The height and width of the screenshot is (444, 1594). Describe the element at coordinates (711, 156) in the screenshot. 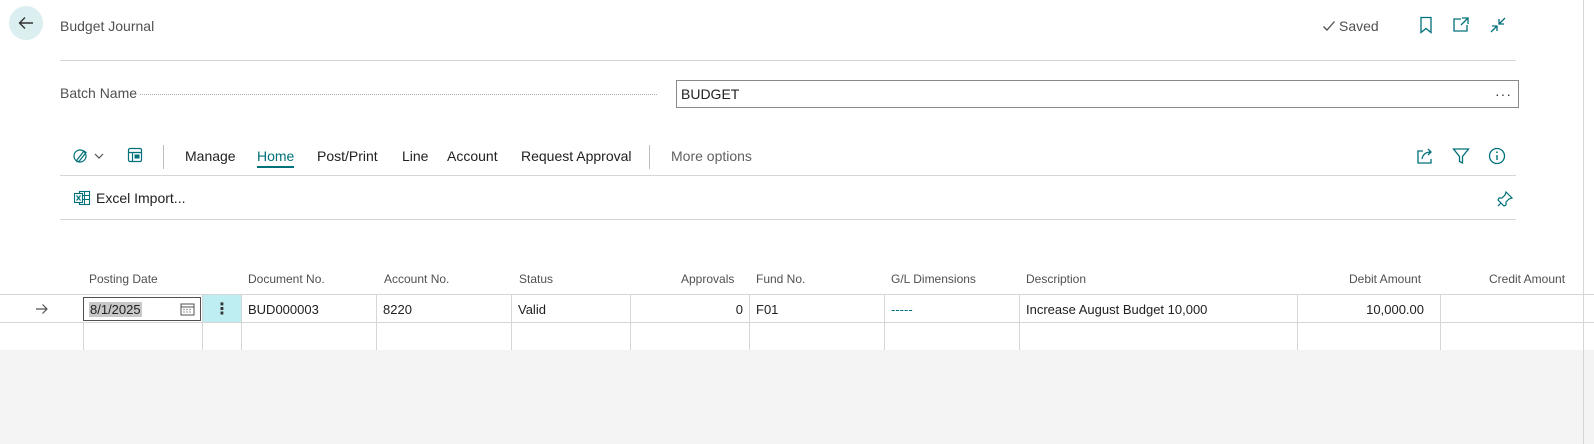

I see `more-options-button: More options` at that location.